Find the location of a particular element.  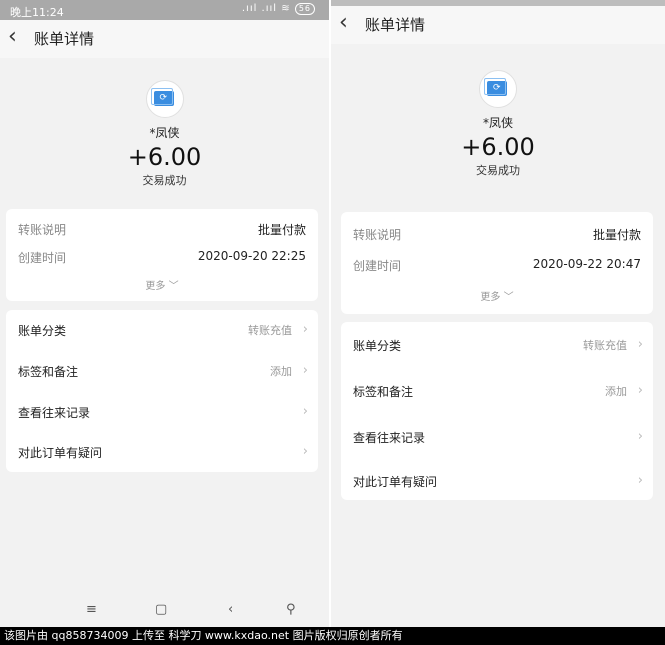

battery-icon: 56 is located at coordinates (304, 9).